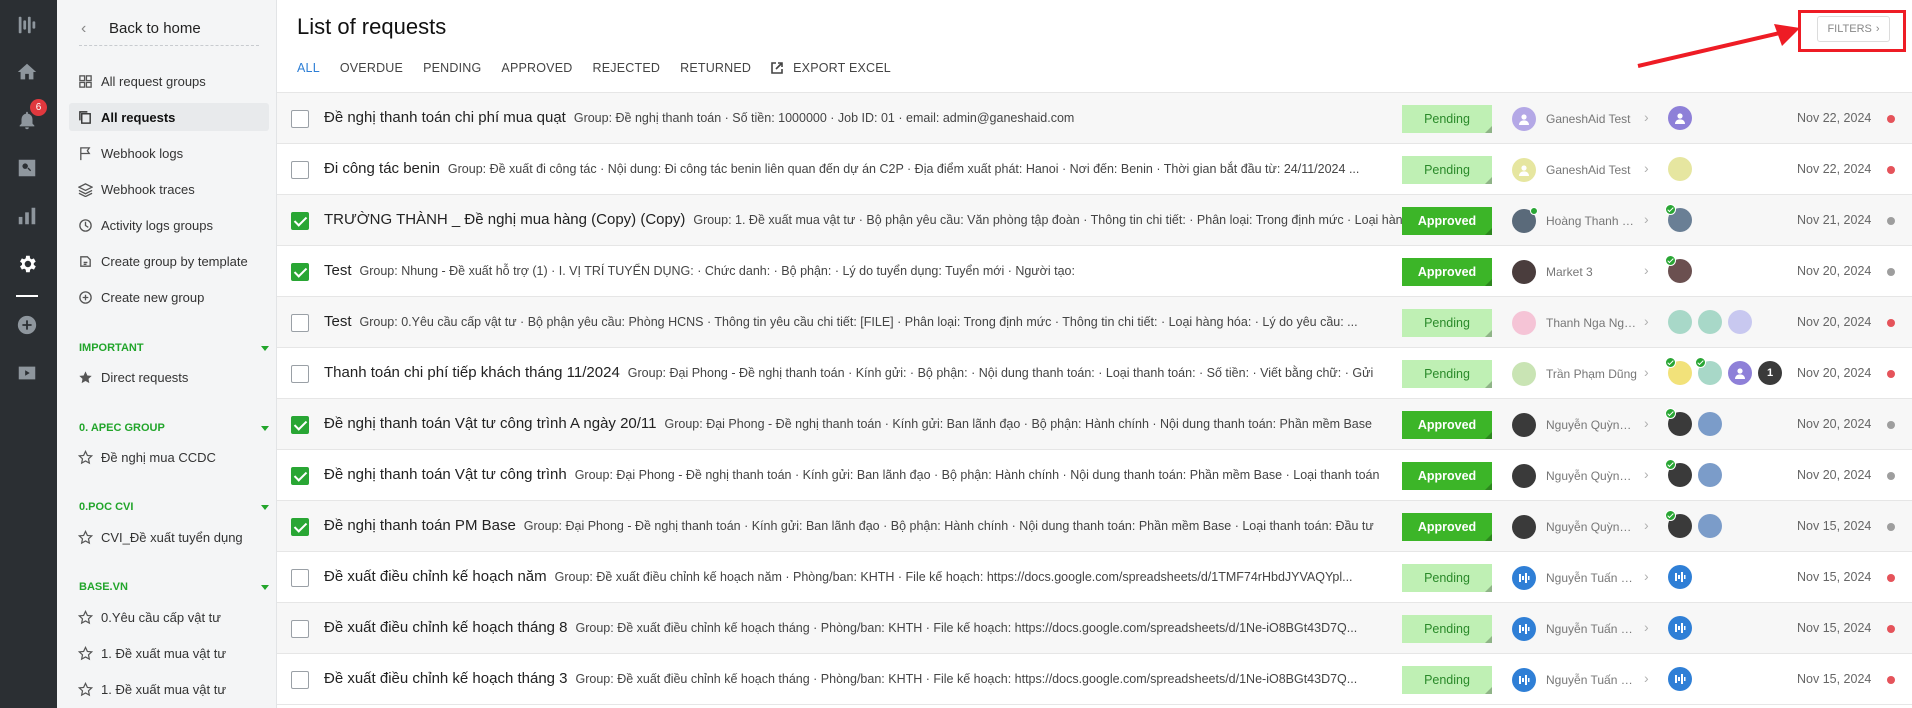 The image size is (1912, 708). What do you see at coordinates (446, 678) in the screenshot?
I see `request-title: Đề xuất điều chỉnh kế hoạch tháng 3` at bounding box center [446, 678].